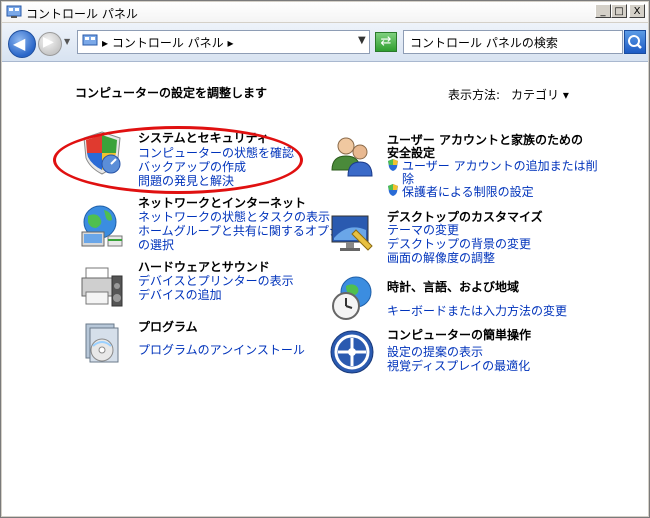  I want to click on back-button: ◀, so click(22, 44).